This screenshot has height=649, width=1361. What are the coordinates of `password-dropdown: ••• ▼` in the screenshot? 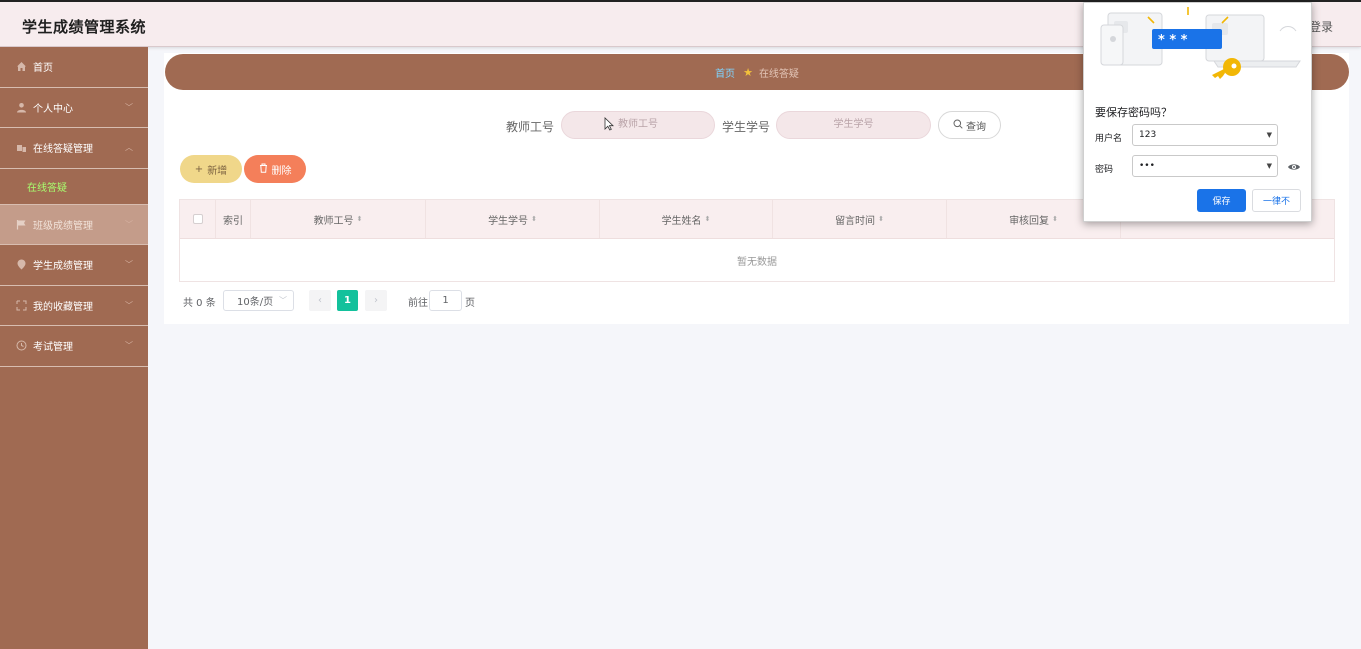 It's located at (1205, 166).